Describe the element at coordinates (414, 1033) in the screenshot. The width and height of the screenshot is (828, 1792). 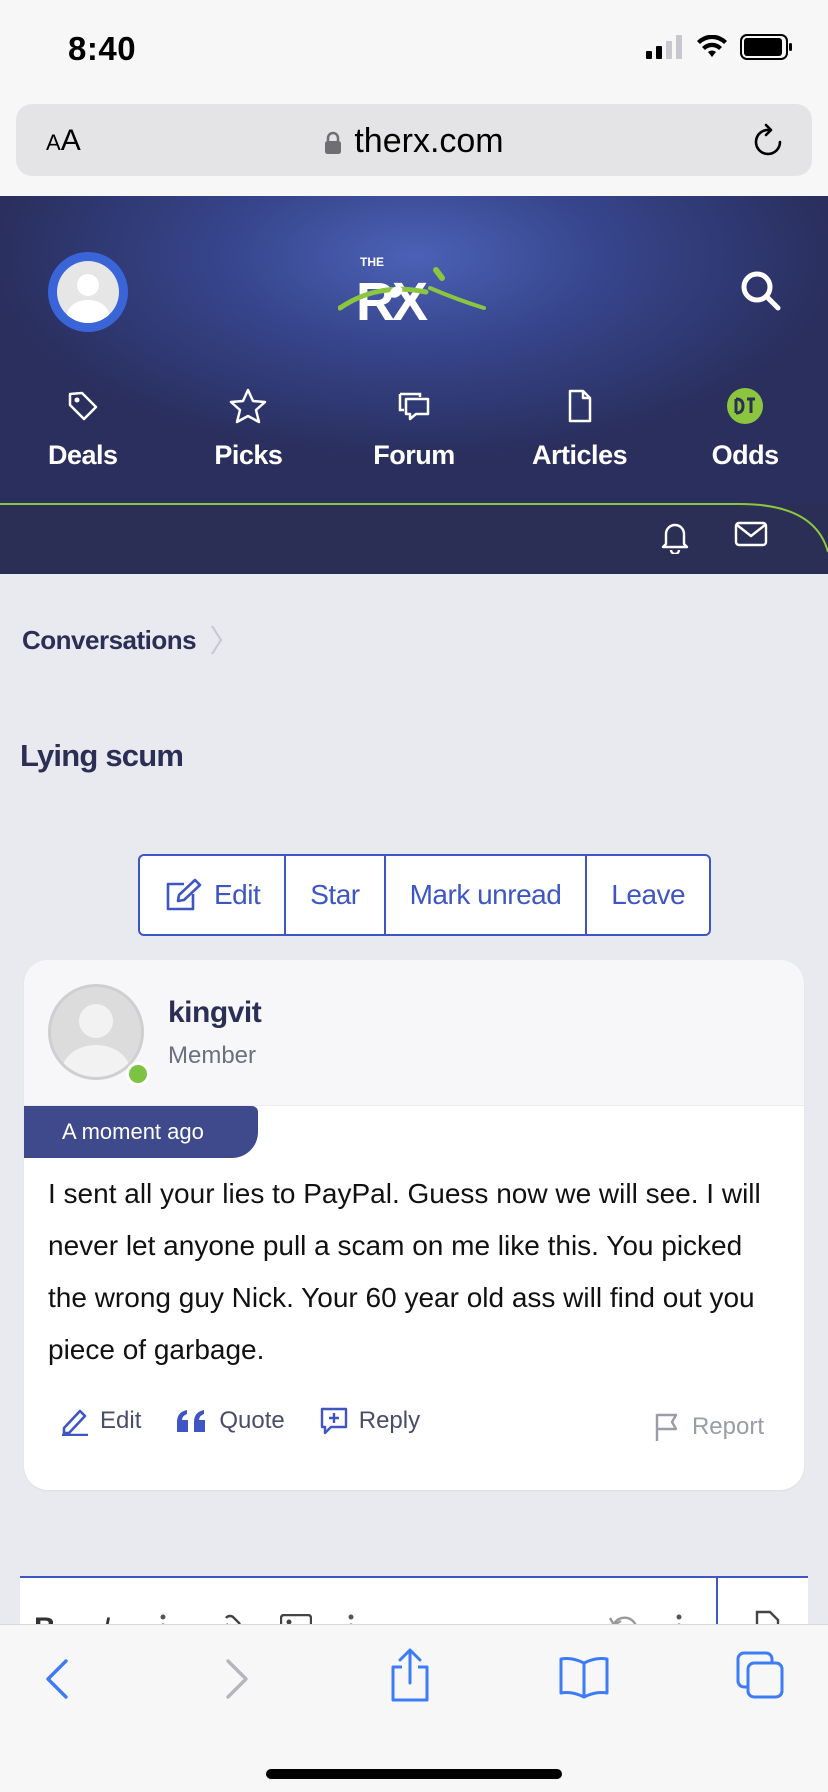
I see `message-header: kingvit Member` at that location.